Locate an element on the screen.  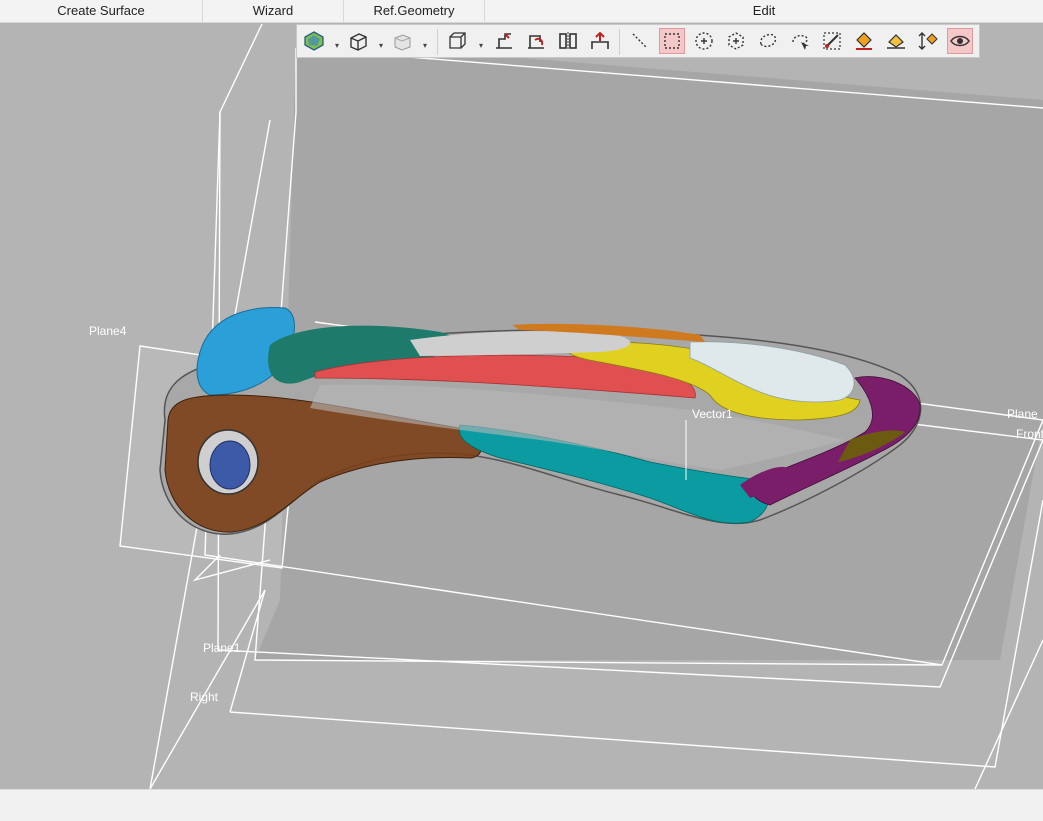
view-toolbar: ▾ ▾ ▾ ▾ is located at coordinates (638, 41).